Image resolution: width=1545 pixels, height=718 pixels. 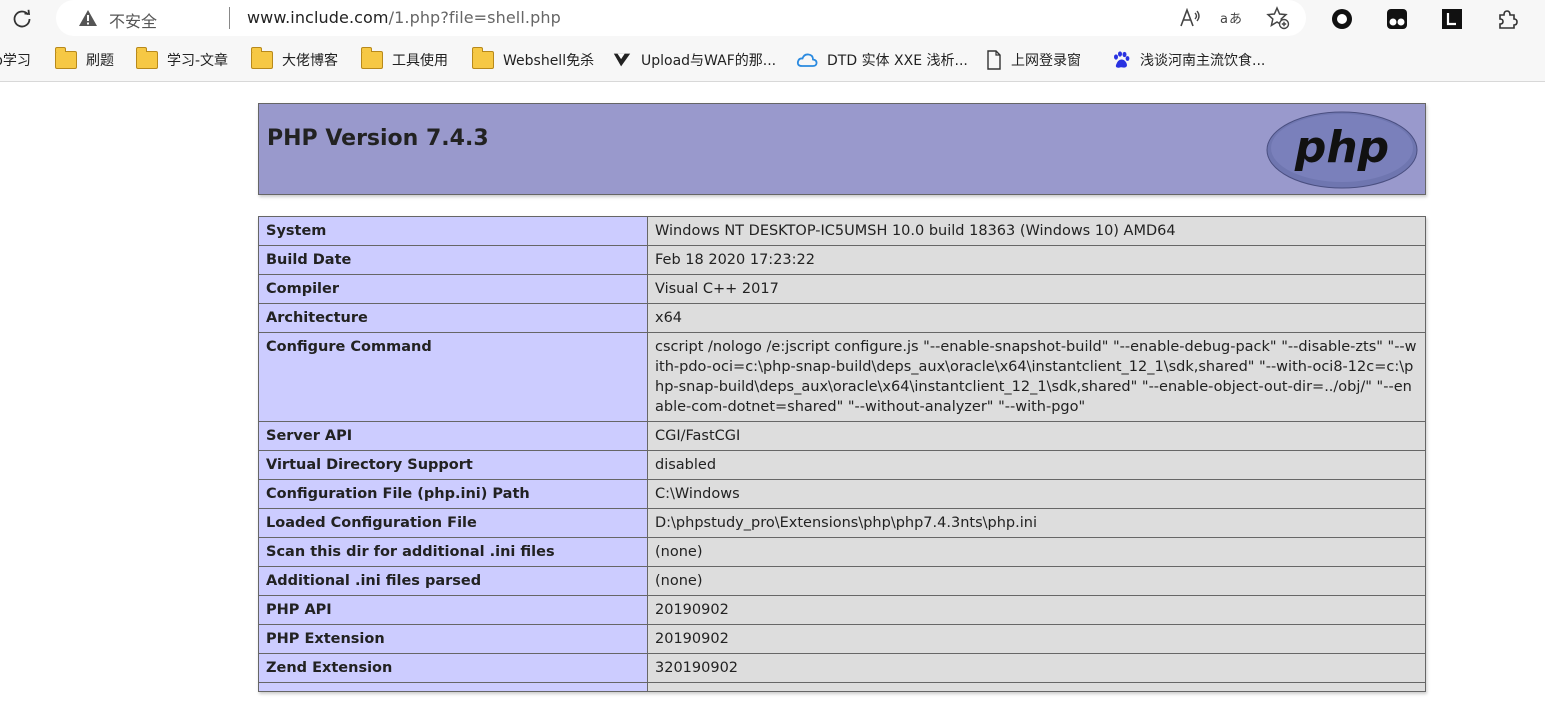 I want to click on config-key: PHP API, so click(x=453, y=610).